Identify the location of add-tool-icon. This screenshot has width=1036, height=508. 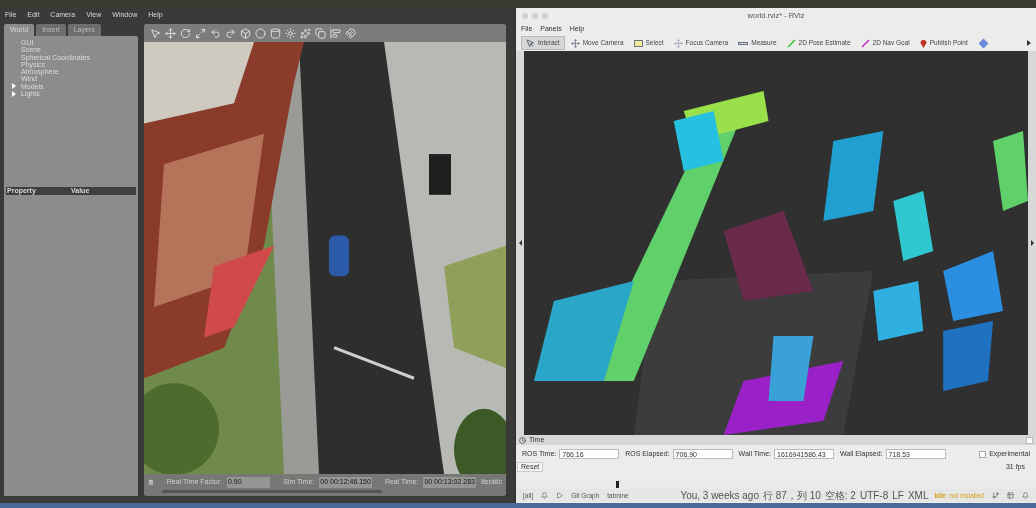
(983, 43).